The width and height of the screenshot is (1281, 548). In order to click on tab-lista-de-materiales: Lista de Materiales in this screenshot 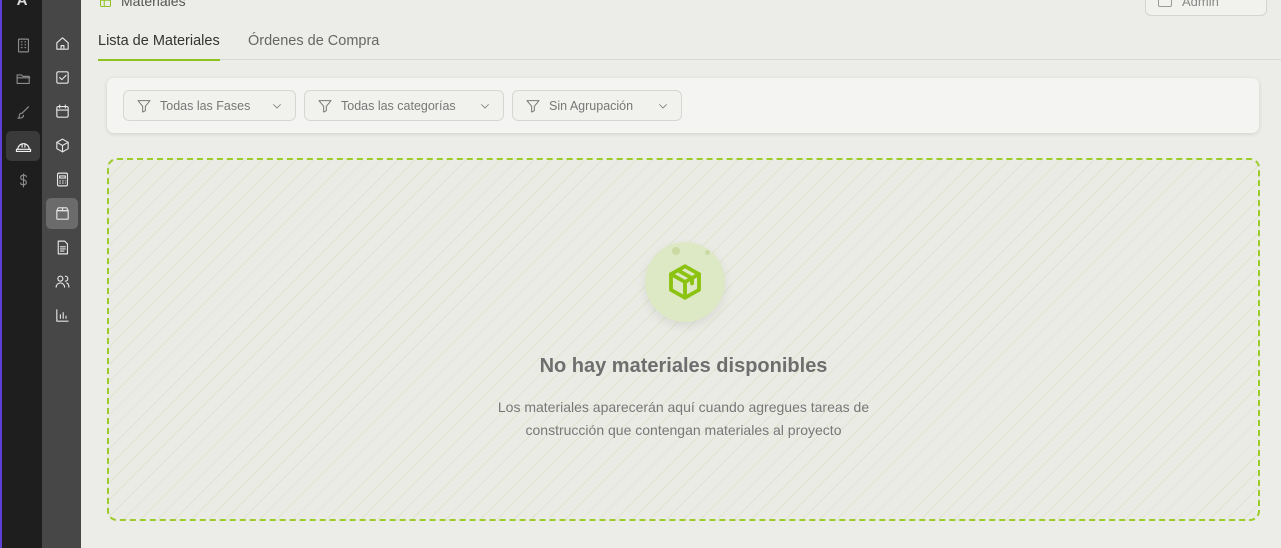, I will do `click(159, 42)`.